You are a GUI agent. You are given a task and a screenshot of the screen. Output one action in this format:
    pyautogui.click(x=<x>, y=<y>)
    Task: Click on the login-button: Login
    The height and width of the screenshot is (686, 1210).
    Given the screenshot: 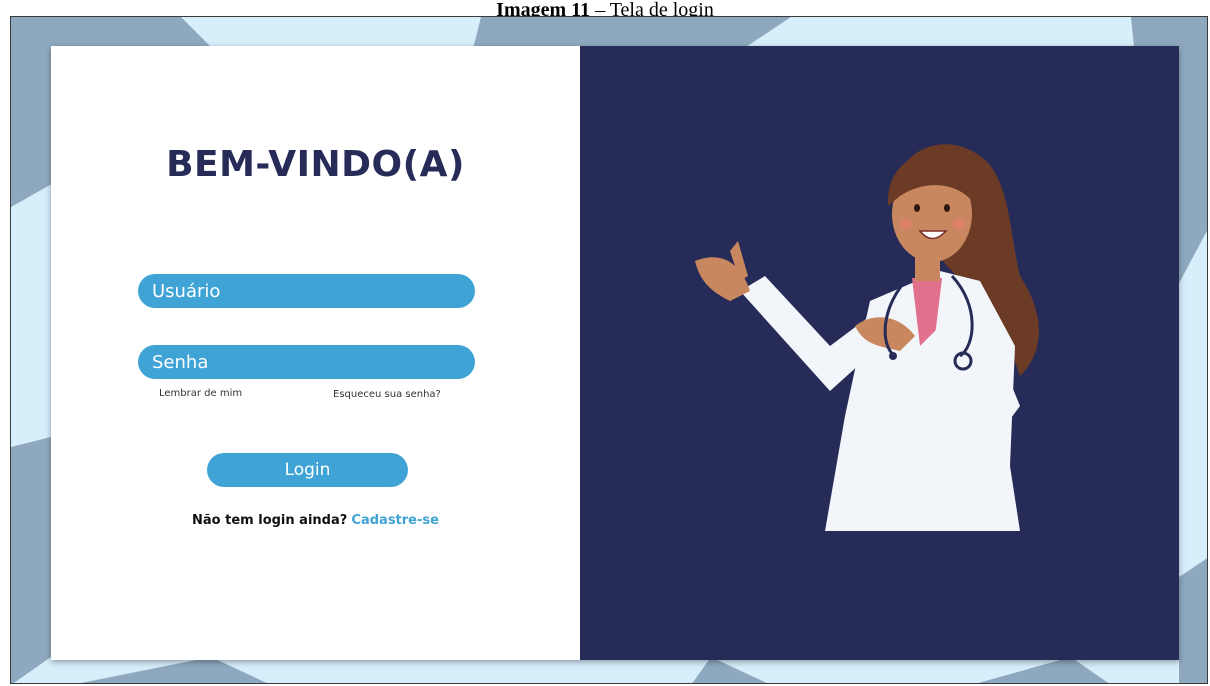 What is the action you would take?
    pyautogui.click(x=307, y=470)
    